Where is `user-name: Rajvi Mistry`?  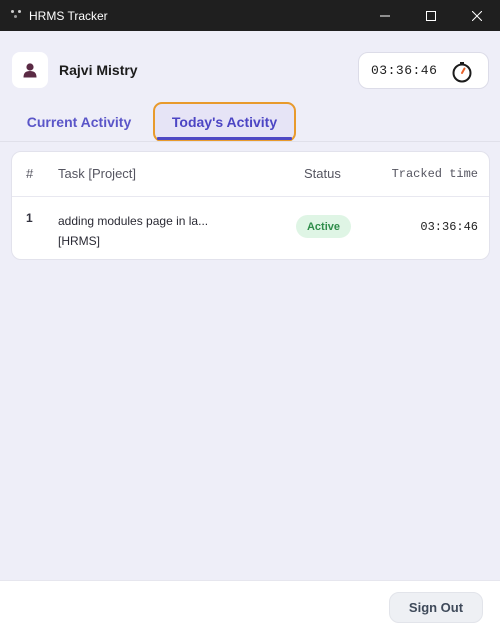
user-name: Rajvi Mistry is located at coordinates (98, 70).